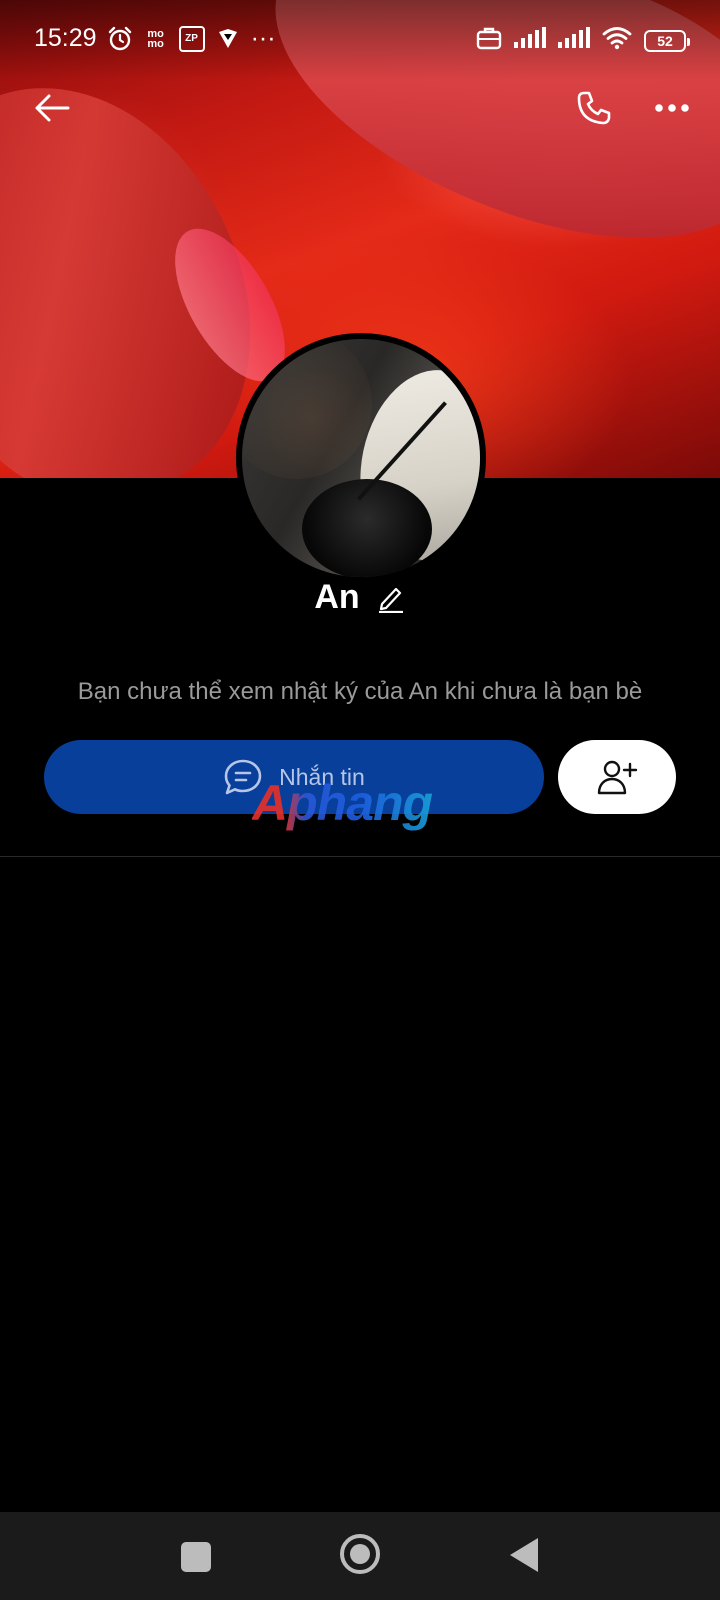  What do you see at coordinates (337, 597) in the screenshot?
I see `profile-name: An` at bounding box center [337, 597].